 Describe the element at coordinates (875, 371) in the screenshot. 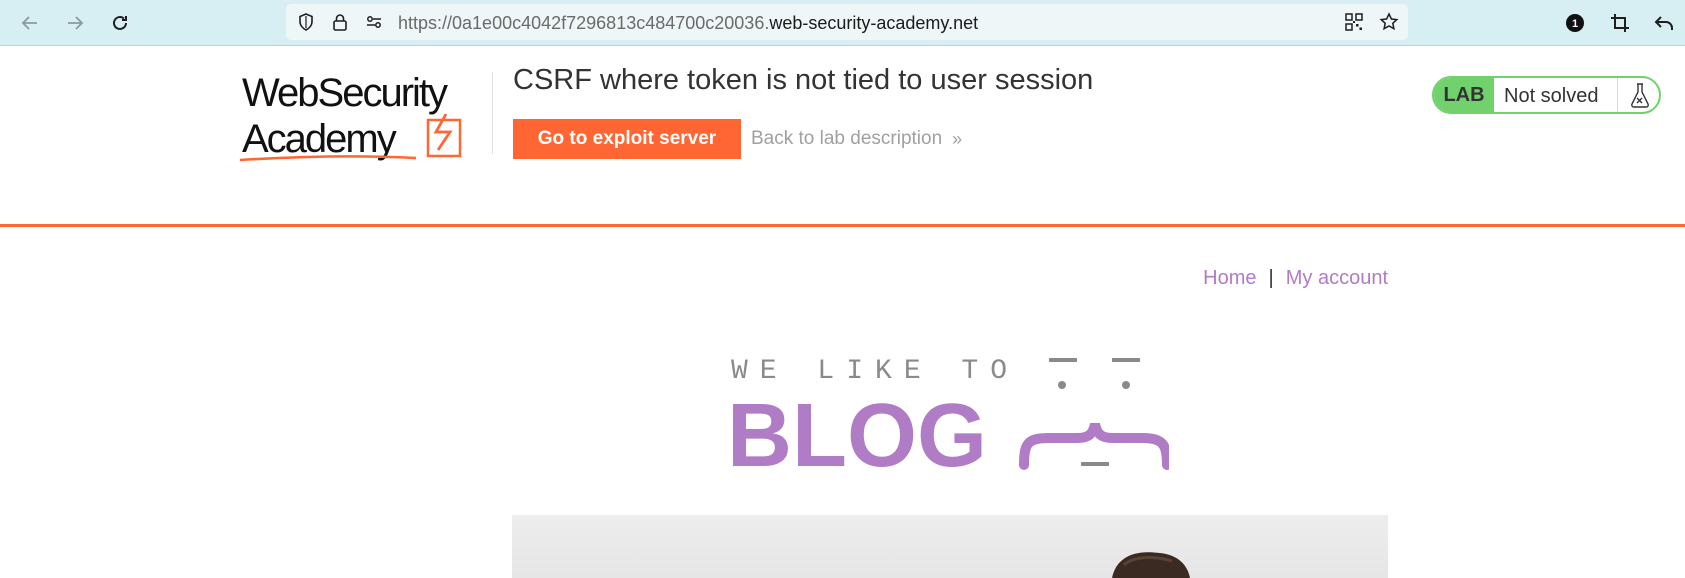

I see `banner-tagline: WE LIKE TO` at that location.